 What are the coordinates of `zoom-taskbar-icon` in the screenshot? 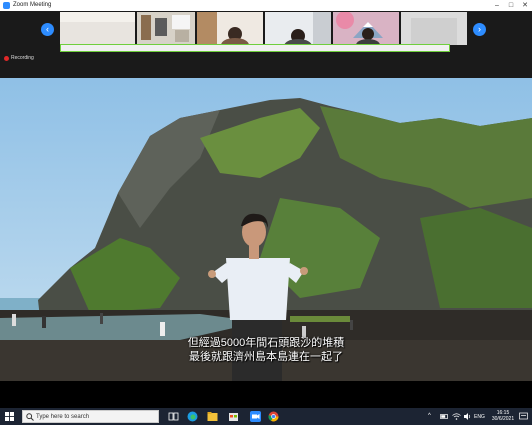 It's located at (255, 416).